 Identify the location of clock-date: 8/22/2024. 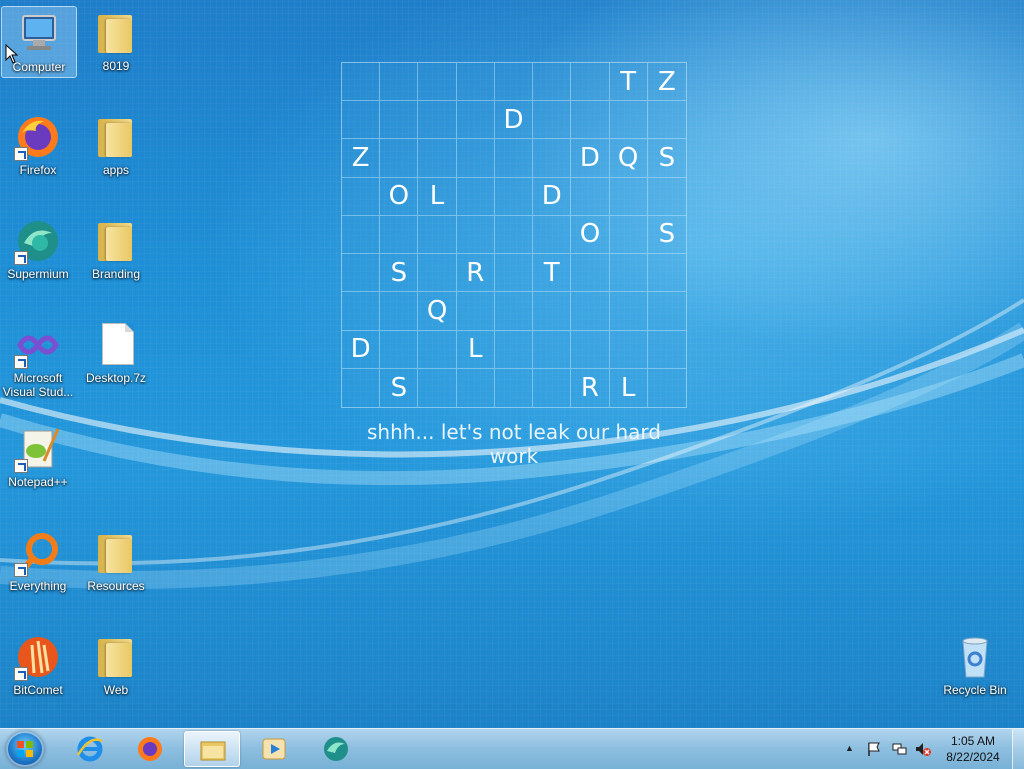
(973, 757).